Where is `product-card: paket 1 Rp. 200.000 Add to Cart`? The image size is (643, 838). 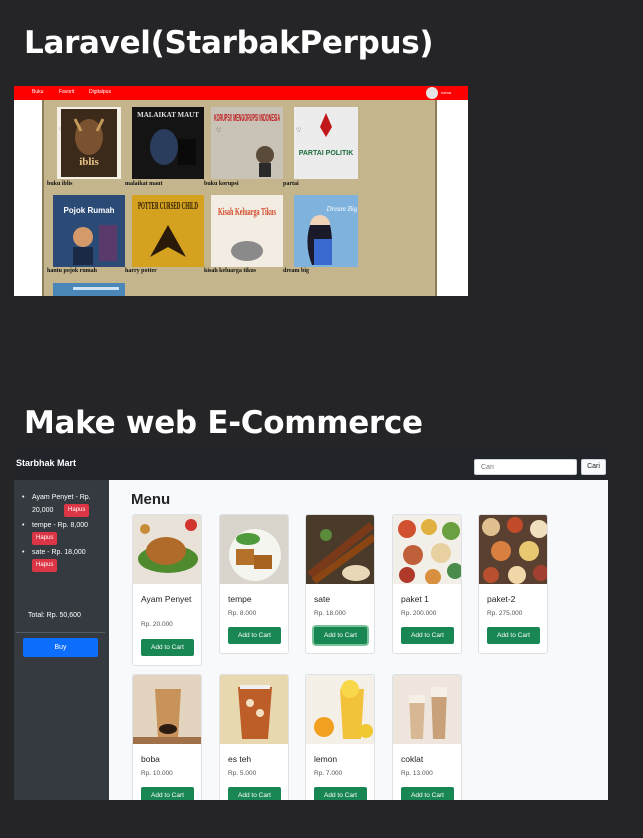
product-card: paket 1 Rp. 200.000 Add to Cart is located at coordinates (427, 584).